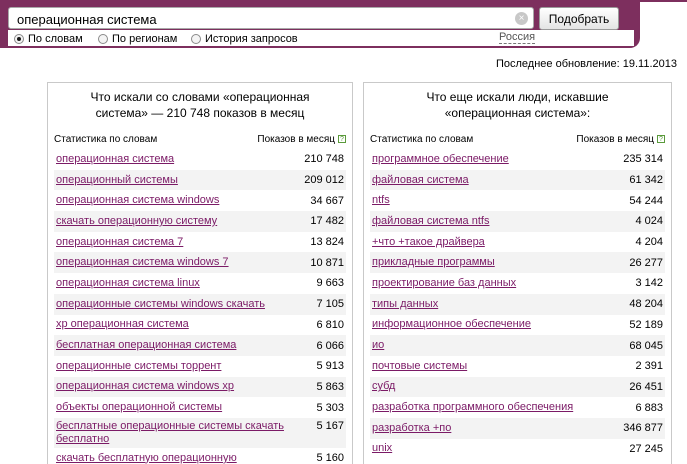 This screenshot has height=464, width=687. What do you see at coordinates (517, 37) in the screenshot?
I see `region-selector: Россия` at bounding box center [517, 37].